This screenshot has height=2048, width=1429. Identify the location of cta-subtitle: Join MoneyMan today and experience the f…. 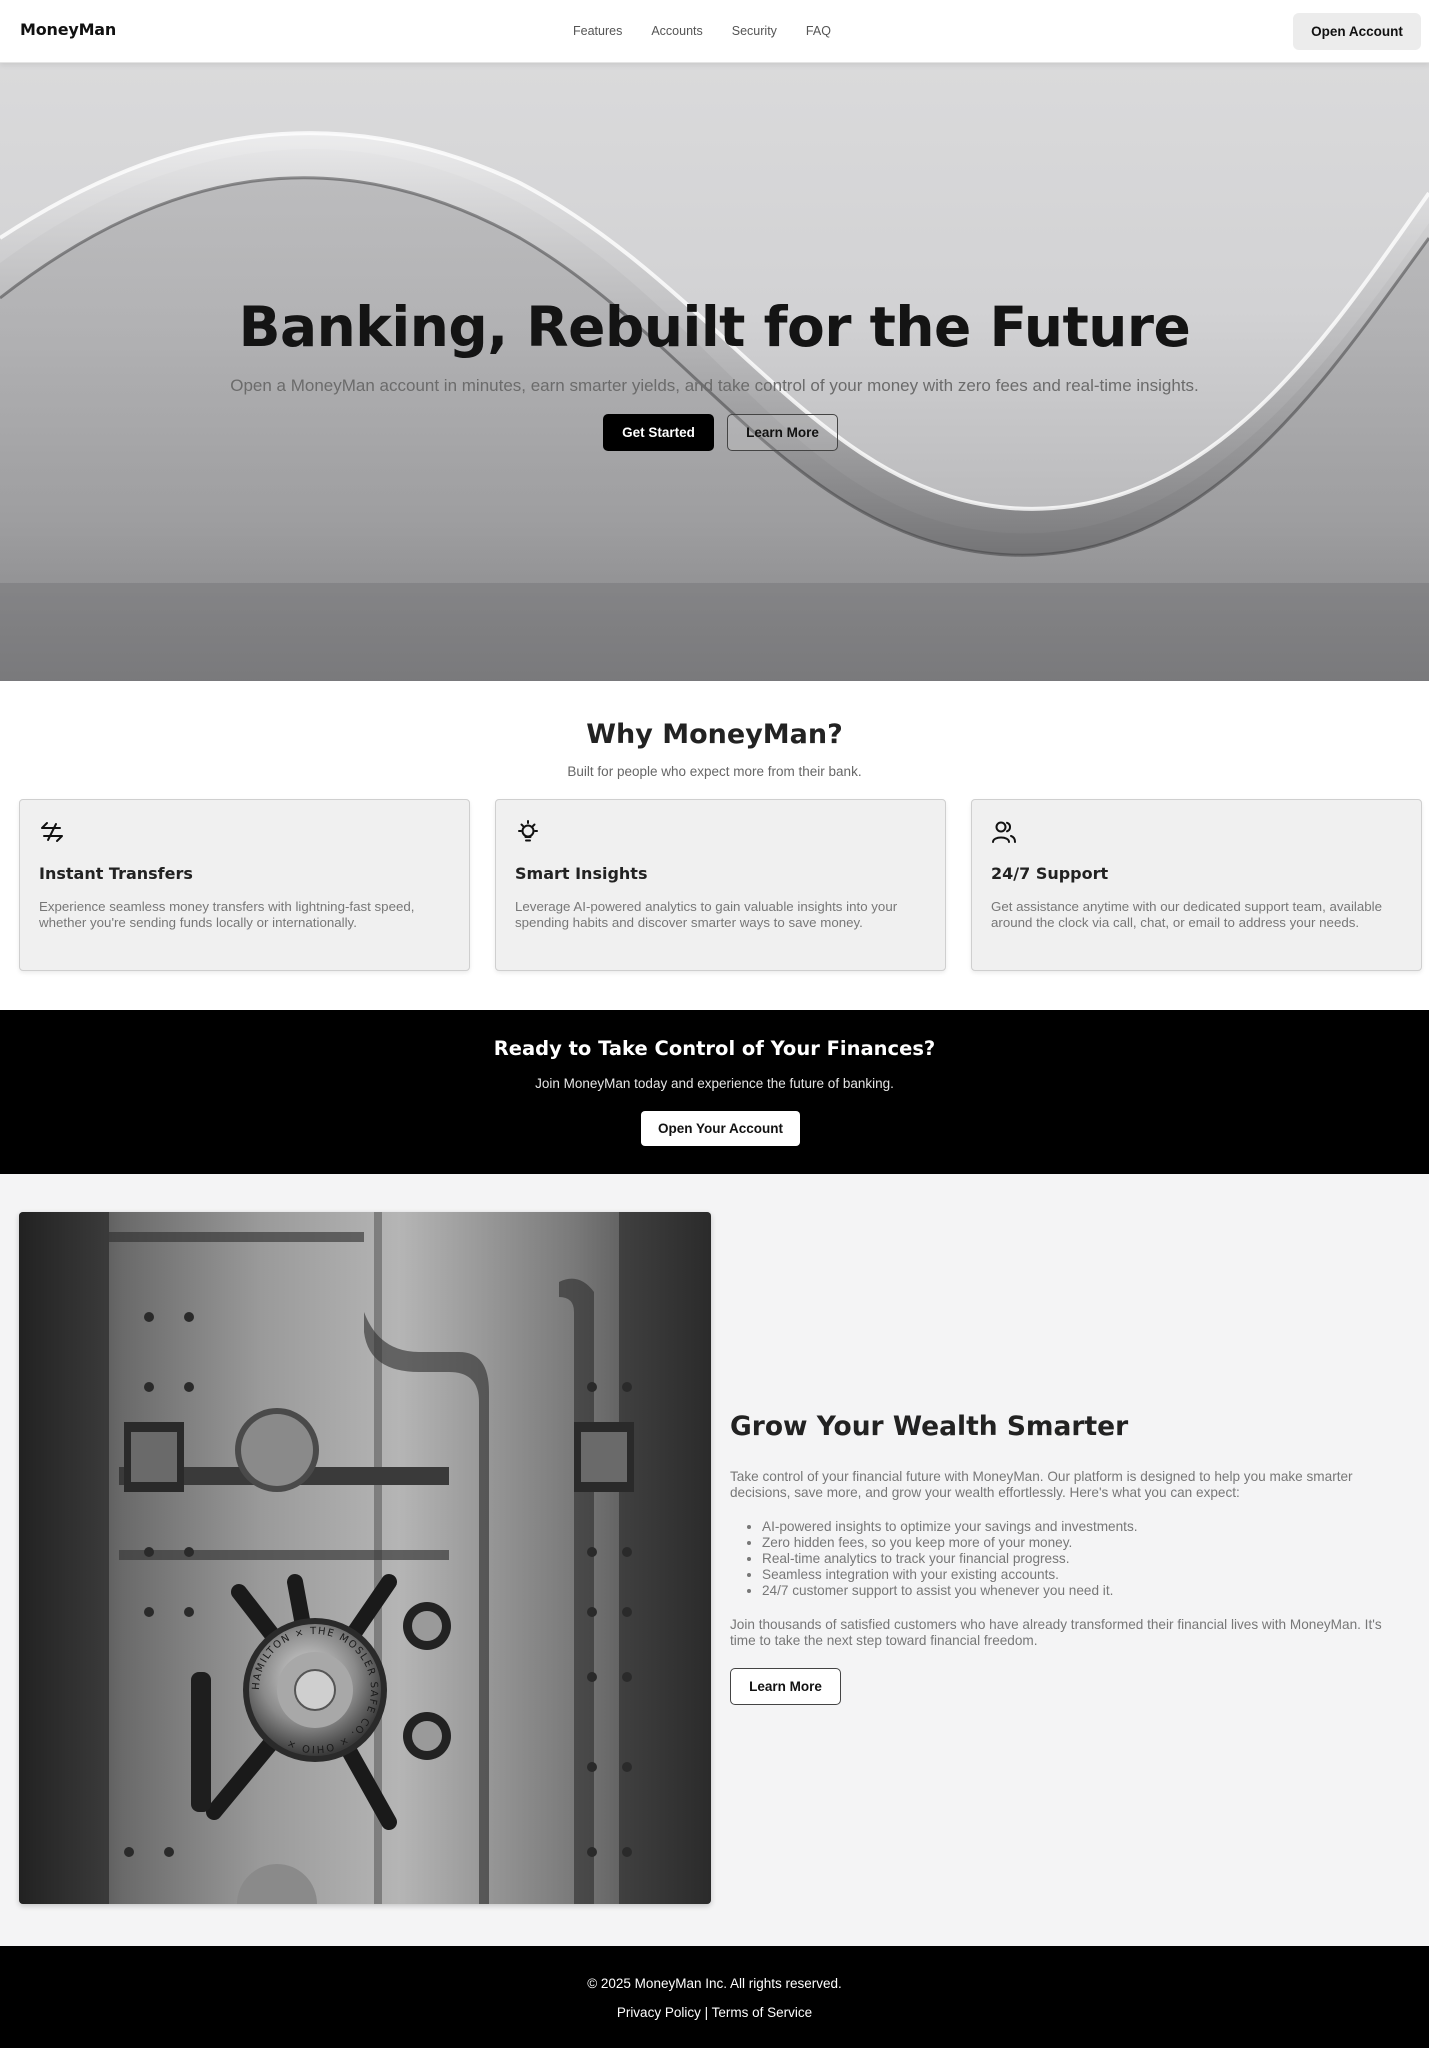
(714, 1083).